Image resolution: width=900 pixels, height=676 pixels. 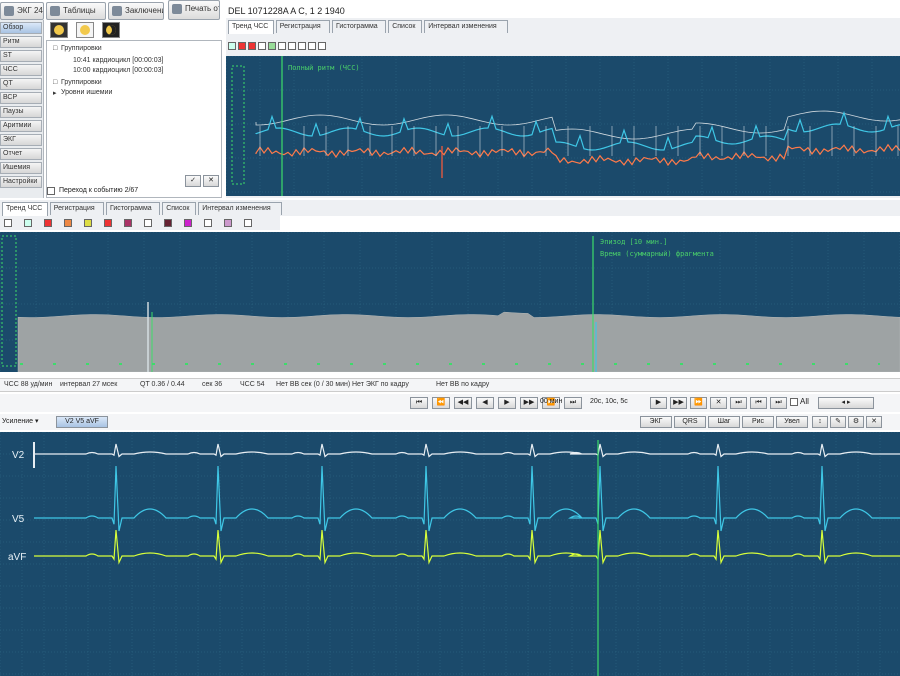 I want to click on tree-child: 10:41 кардиоцикл [00:00:03], so click(x=118, y=60).